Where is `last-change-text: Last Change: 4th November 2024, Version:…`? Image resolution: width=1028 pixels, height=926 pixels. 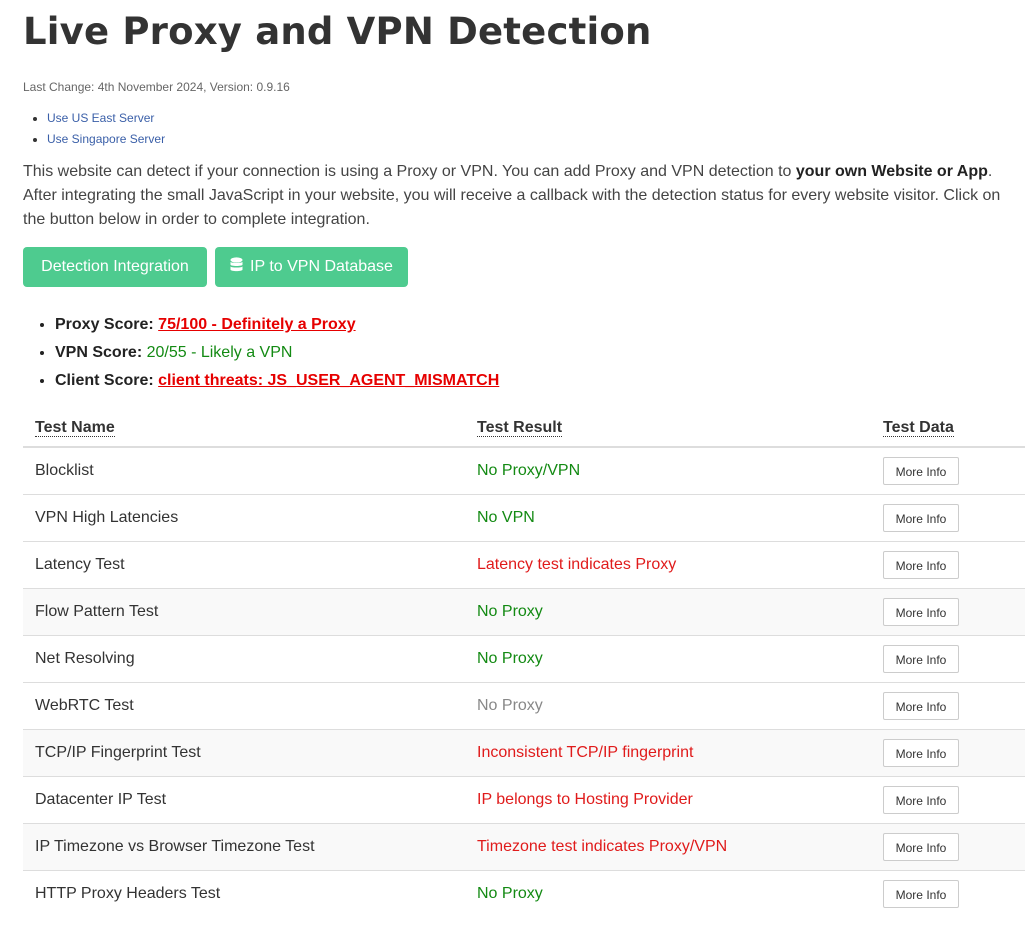 last-change-text: Last Change: 4th November 2024, Version:… is located at coordinates (156, 87).